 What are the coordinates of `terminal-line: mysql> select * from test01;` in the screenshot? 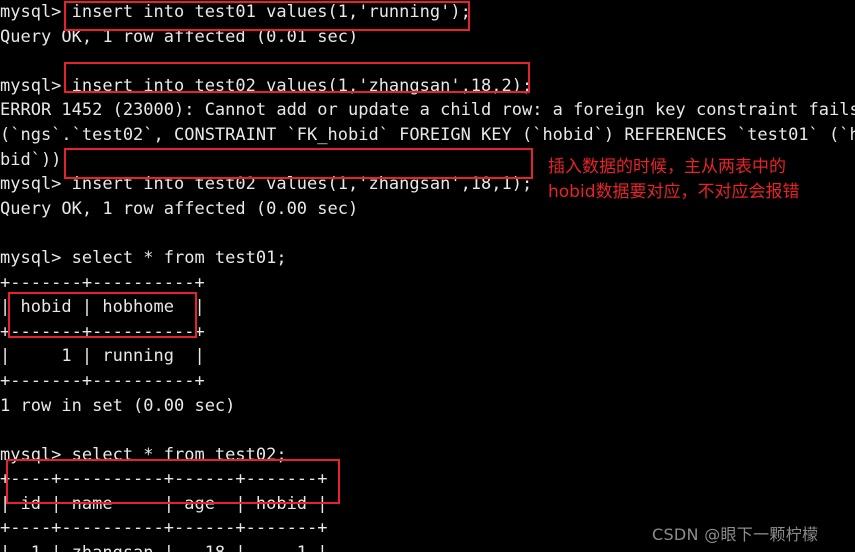 It's located at (143, 257).